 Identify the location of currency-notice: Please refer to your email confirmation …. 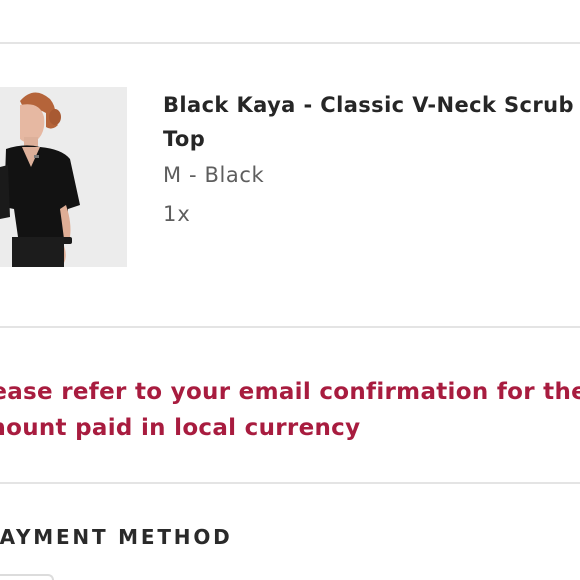
(290, 410).